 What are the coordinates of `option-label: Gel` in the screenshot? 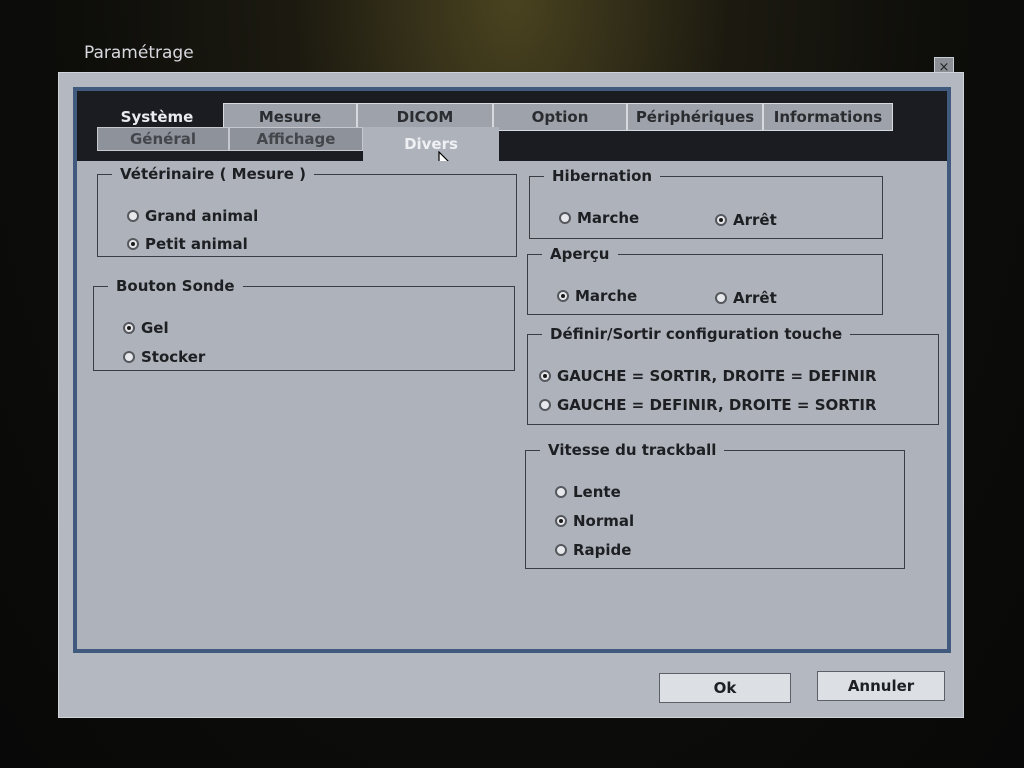 It's located at (155, 328).